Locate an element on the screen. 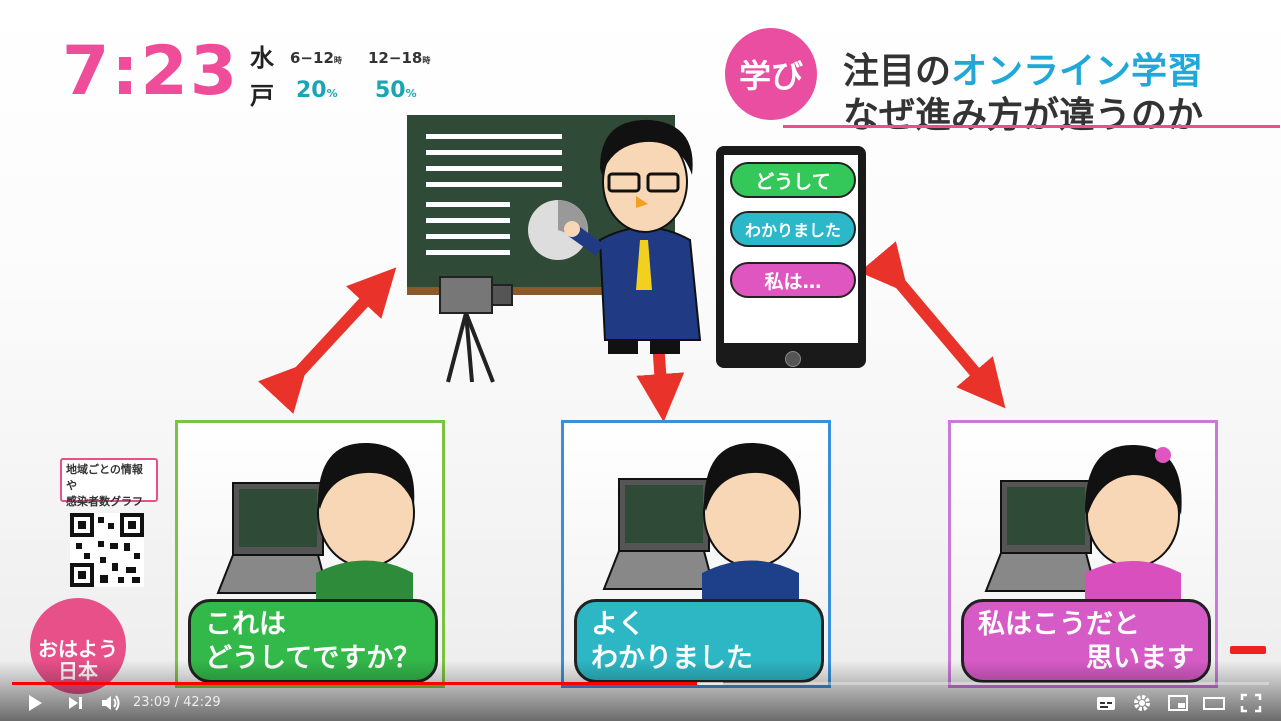 The height and width of the screenshot is (721, 1281). student-panel-3: 私はこうだと 思います is located at coordinates (1083, 554).